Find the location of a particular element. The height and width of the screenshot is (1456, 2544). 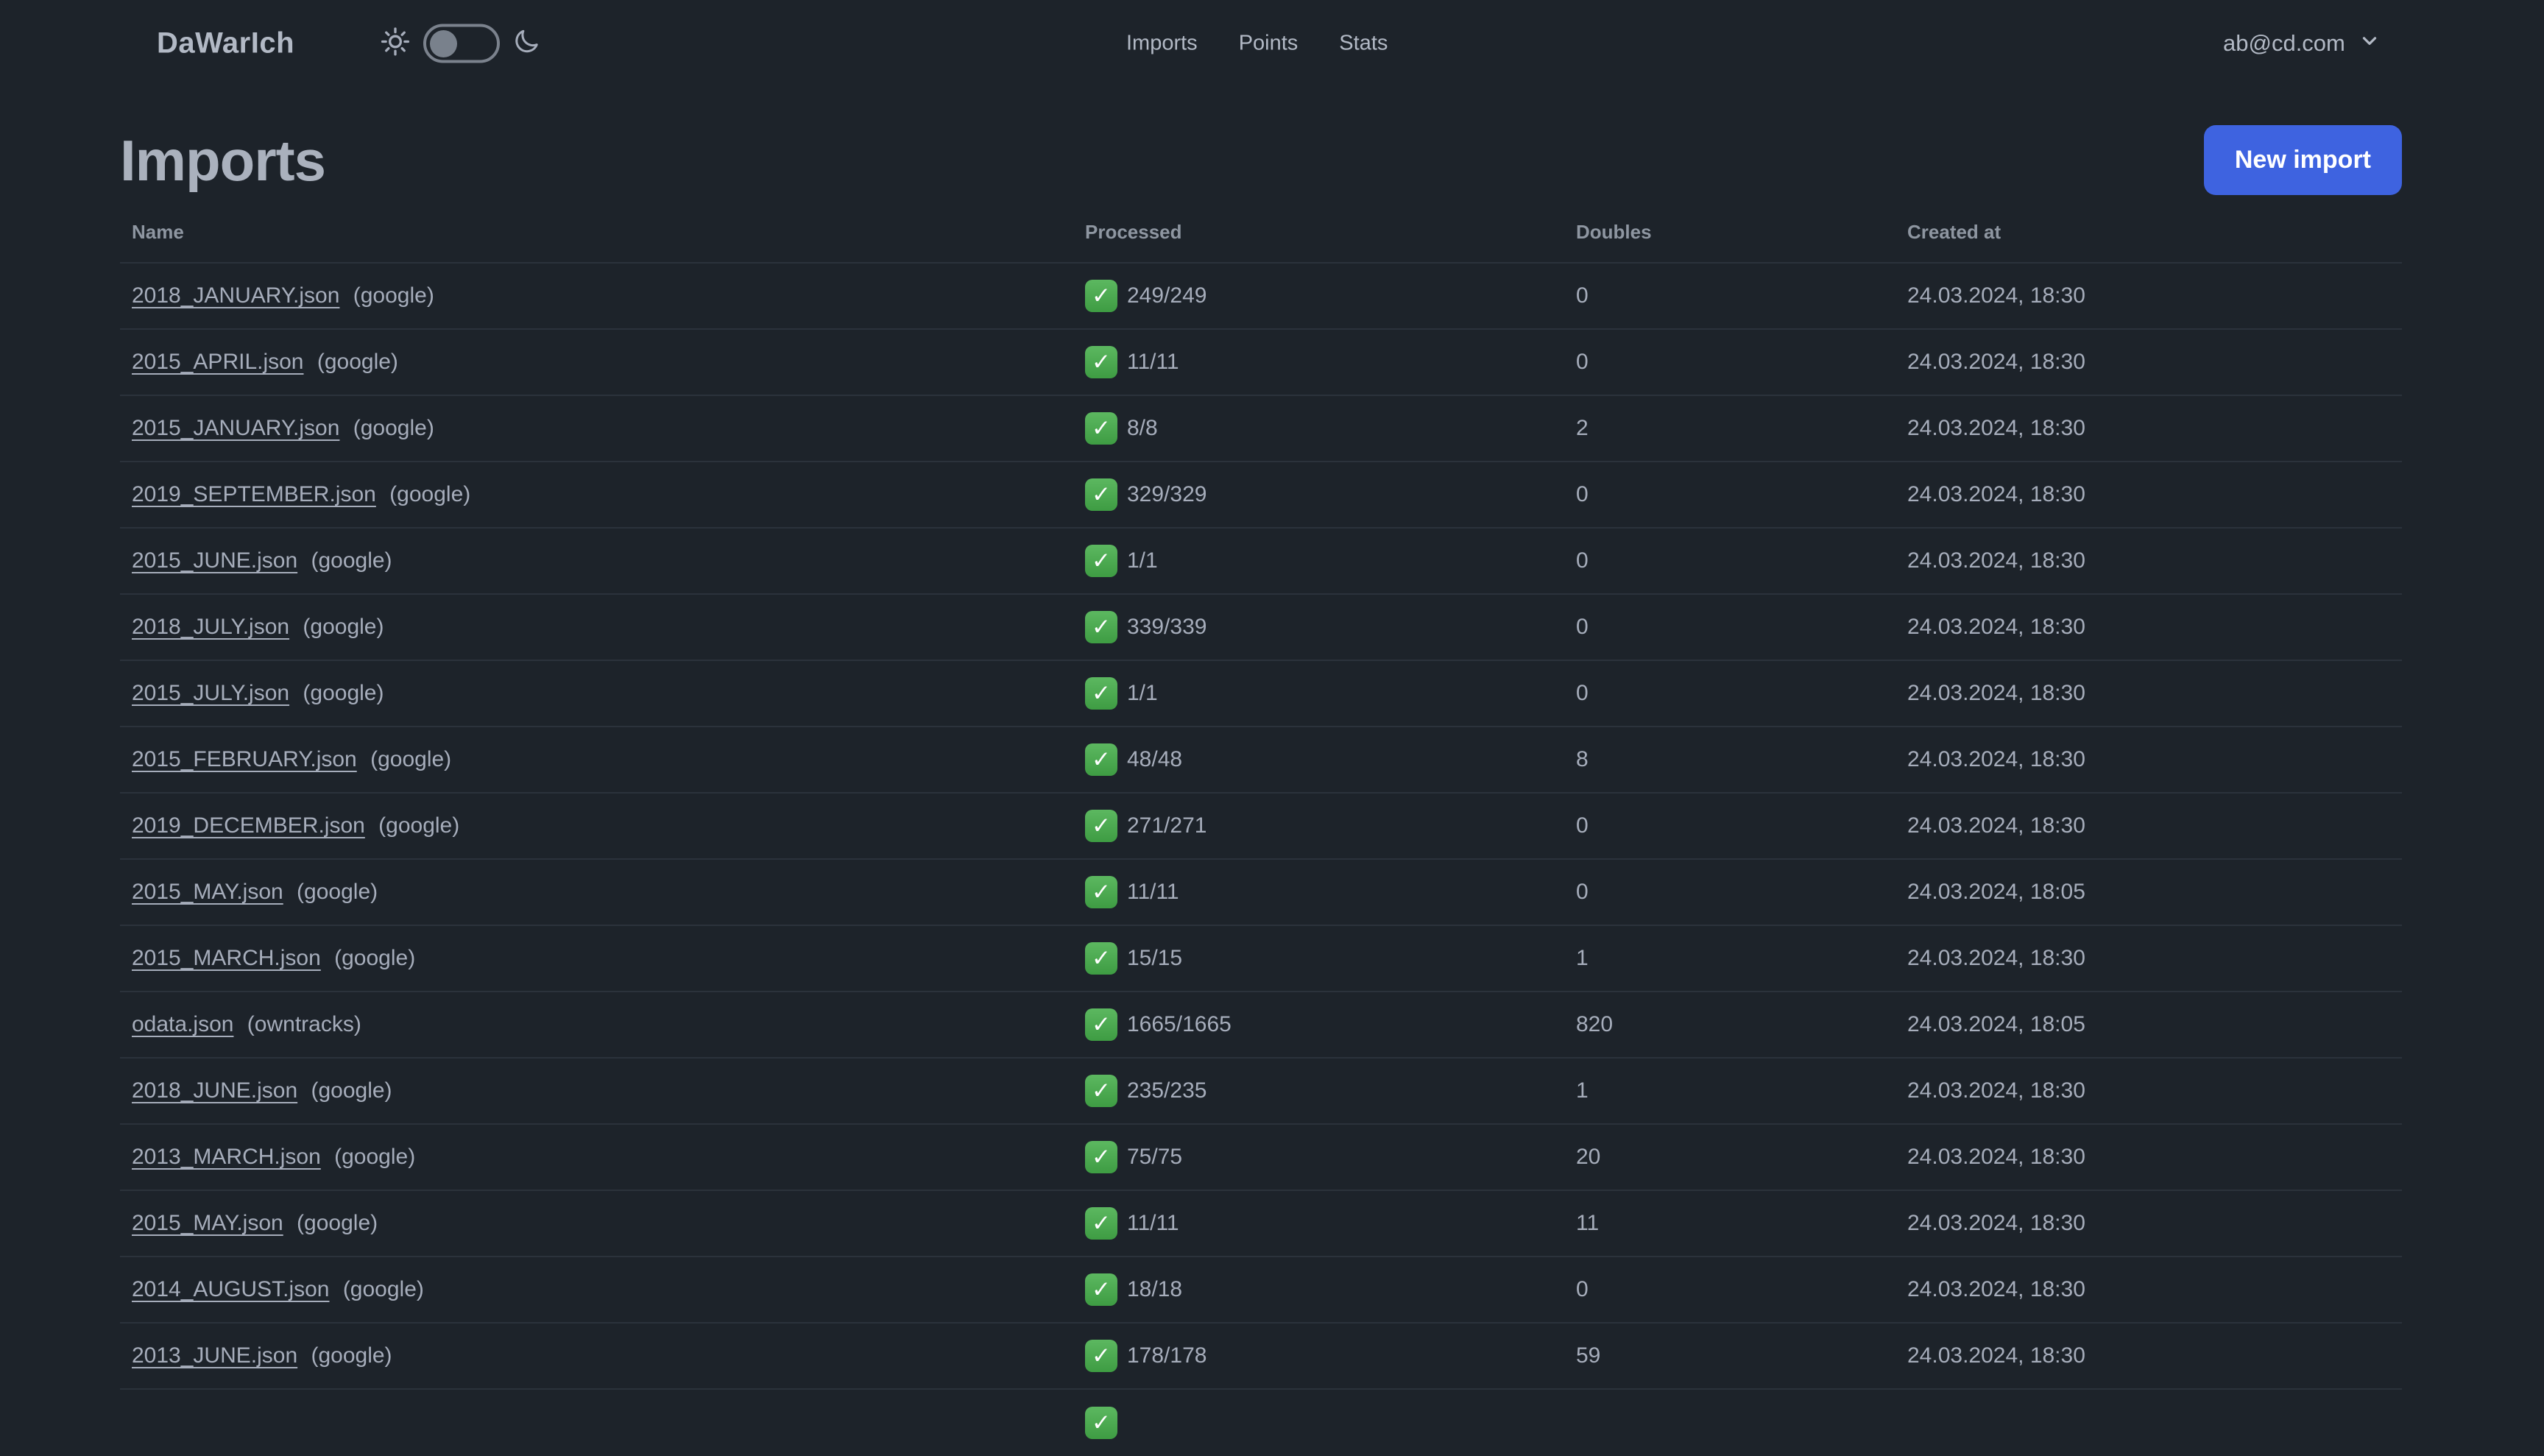

import-file-link: 2019_DECEMBER.json is located at coordinates (248, 825).